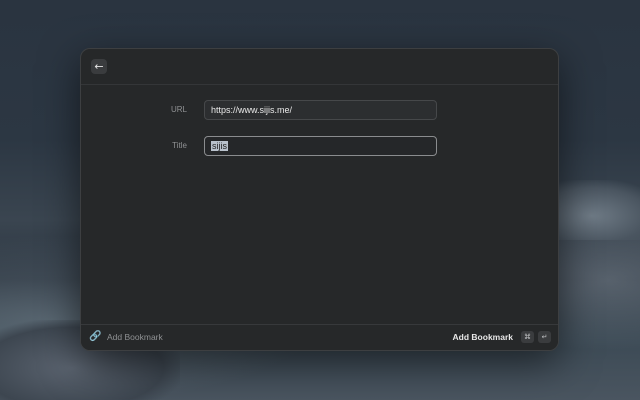 This screenshot has height=400, width=640. I want to click on title-row: Title sijis, so click(319, 146).